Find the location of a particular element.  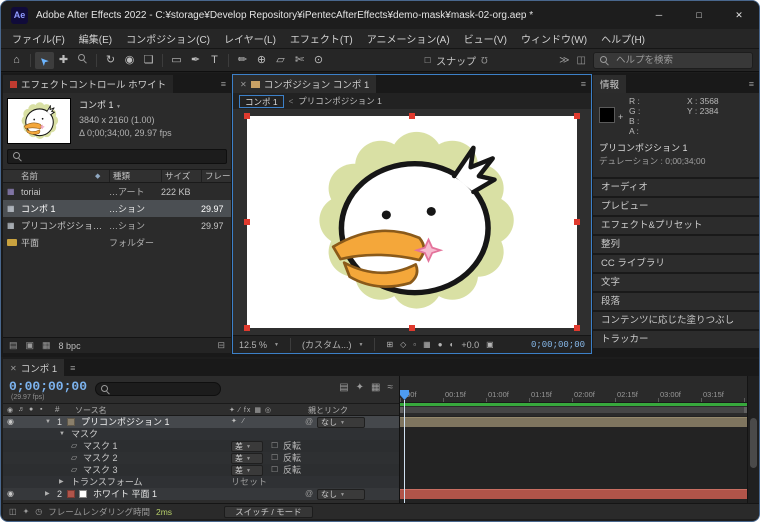

panel-tab-cc-libraries: CC ライブラリ is located at coordinates (676, 263).